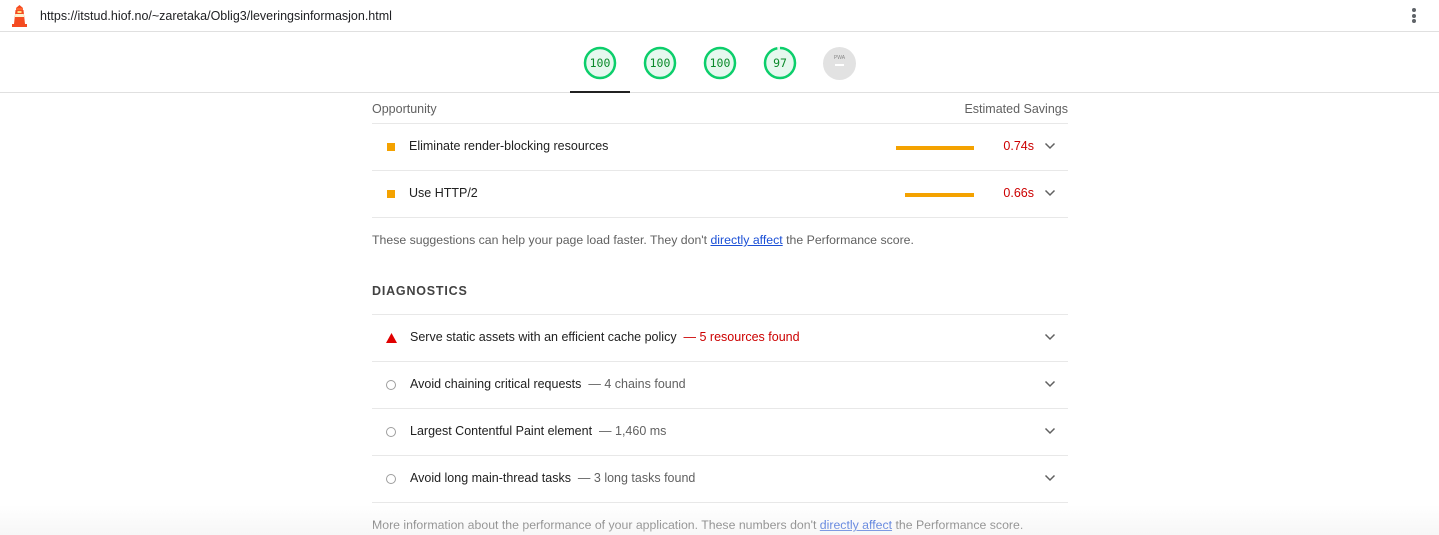 The width and height of the screenshot is (1439, 535). Describe the element at coordinates (1018, 193) in the screenshot. I see `savings-value: 0.66s` at that location.